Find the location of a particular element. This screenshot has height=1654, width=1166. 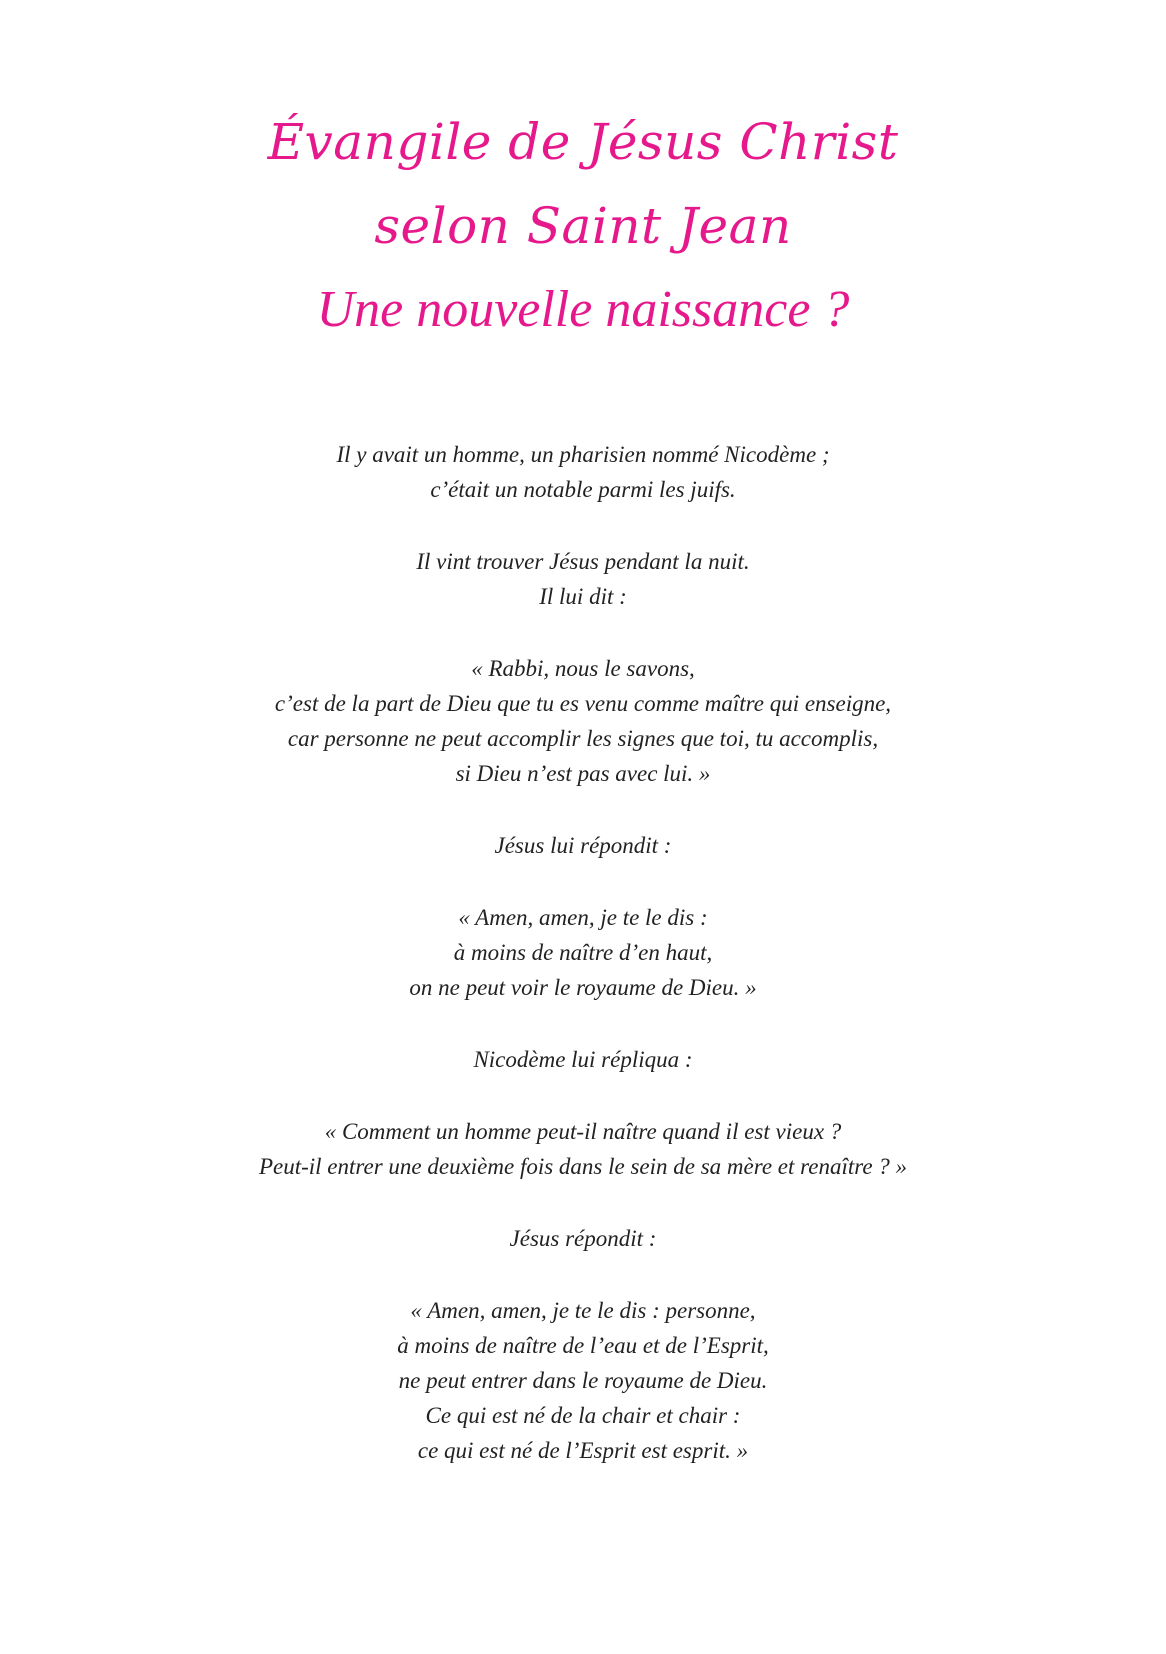

title-line-2: selon Saint Jean is located at coordinates (583, 226).